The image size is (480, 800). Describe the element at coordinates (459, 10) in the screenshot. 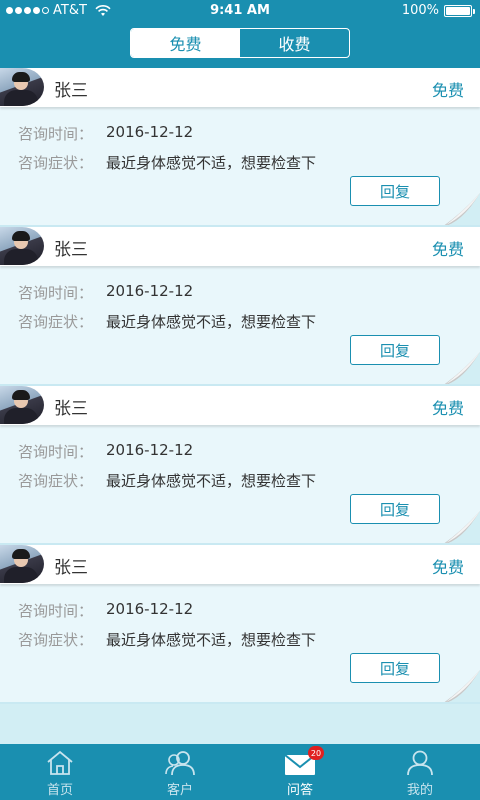

I see `battery-icon` at that location.